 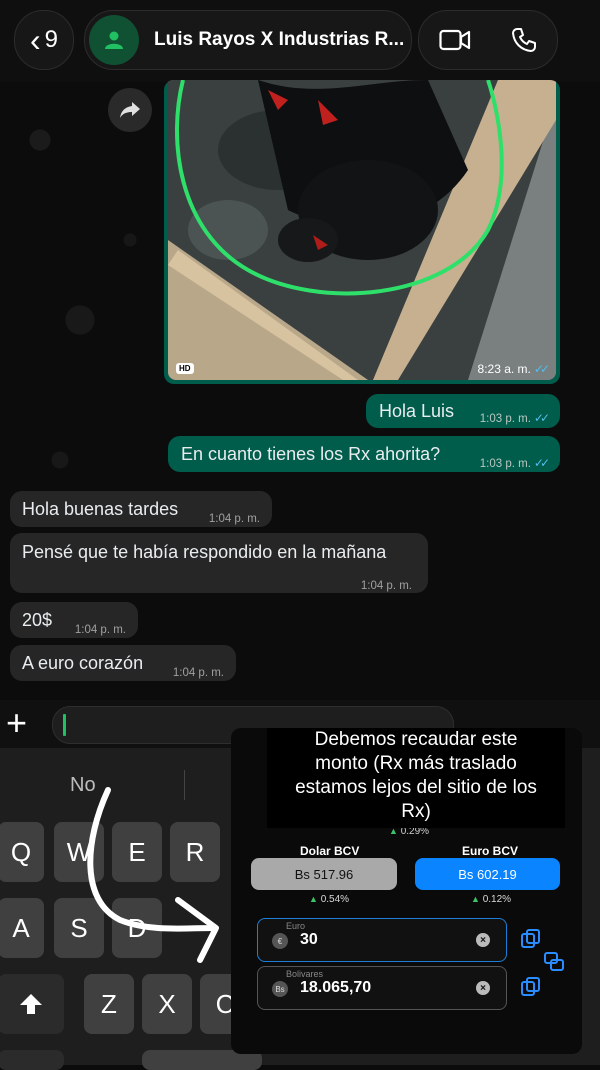 What do you see at coordinates (83, 785) in the screenshot?
I see `suggestion-word: No` at bounding box center [83, 785].